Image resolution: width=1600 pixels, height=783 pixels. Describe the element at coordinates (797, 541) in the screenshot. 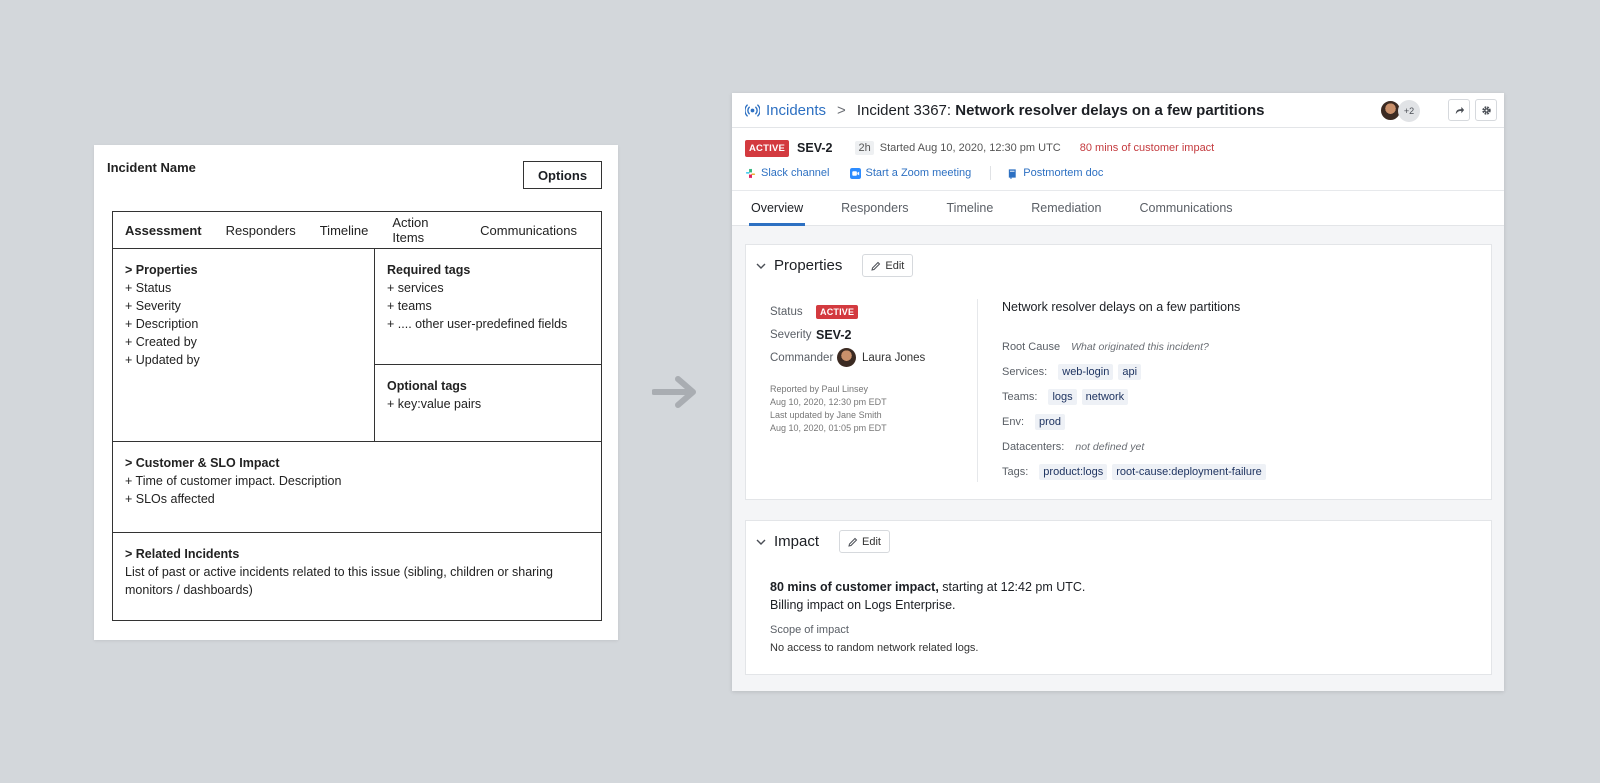

I see `impact-title: Impact` at that location.